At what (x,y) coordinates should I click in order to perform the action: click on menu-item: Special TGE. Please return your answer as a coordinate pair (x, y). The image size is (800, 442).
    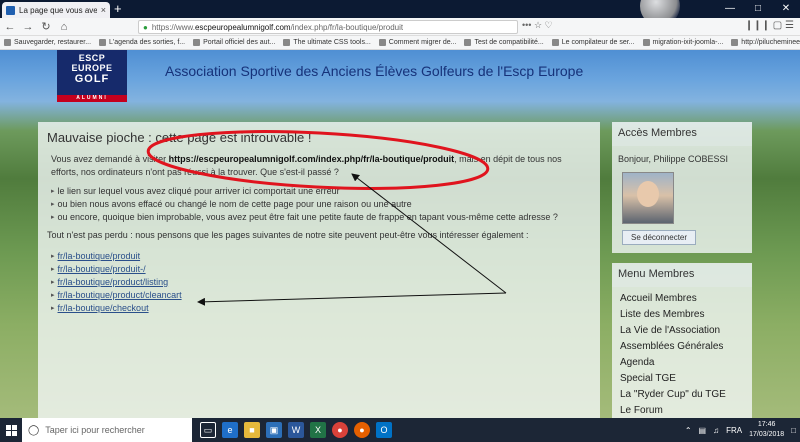
    Looking at the image, I should click on (686, 379).